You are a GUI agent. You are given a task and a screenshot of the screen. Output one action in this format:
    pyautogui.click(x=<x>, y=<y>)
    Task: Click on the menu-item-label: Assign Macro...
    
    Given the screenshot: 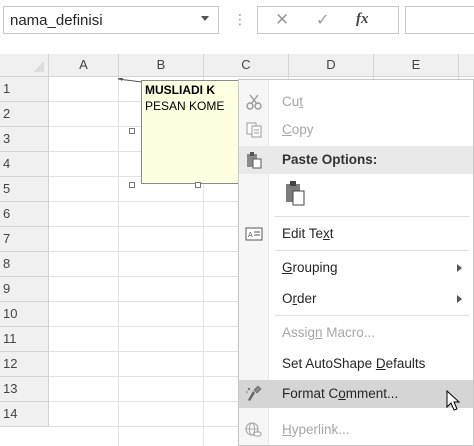 What is the action you would take?
    pyautogui.click(x=329, y=332)
    